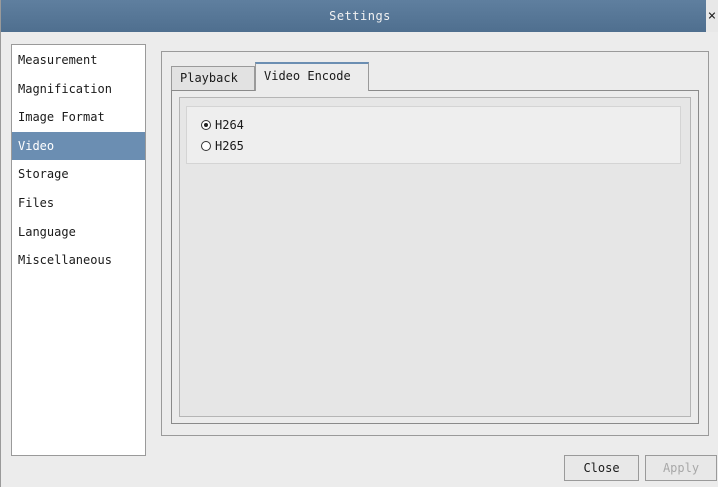 This screenshot has width=718, height=487. Describe the element at coordinates (78, 117) in the screenshot. I see `sidebar-item-image-format: Image Format` at that location.